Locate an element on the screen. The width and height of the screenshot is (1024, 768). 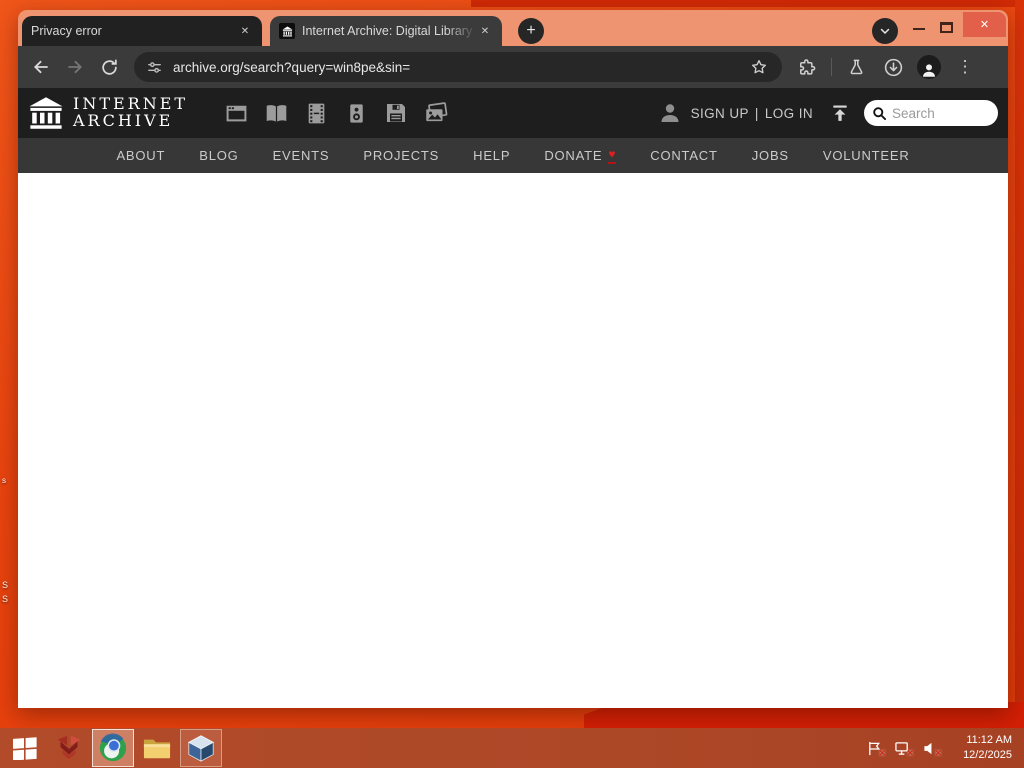
back-arrow-icon is located at coordinates (41, 67).